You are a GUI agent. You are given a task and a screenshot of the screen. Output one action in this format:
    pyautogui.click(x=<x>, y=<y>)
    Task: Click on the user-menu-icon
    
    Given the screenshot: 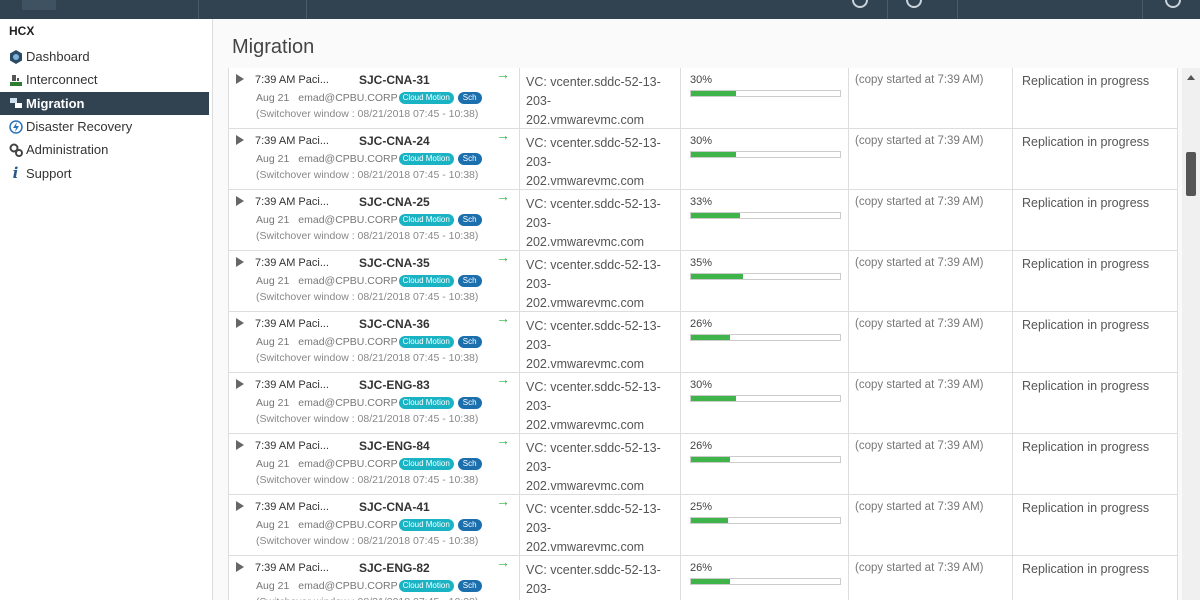 What is the action you would take?
    pyautogui.click(x=1173, y=4)
    